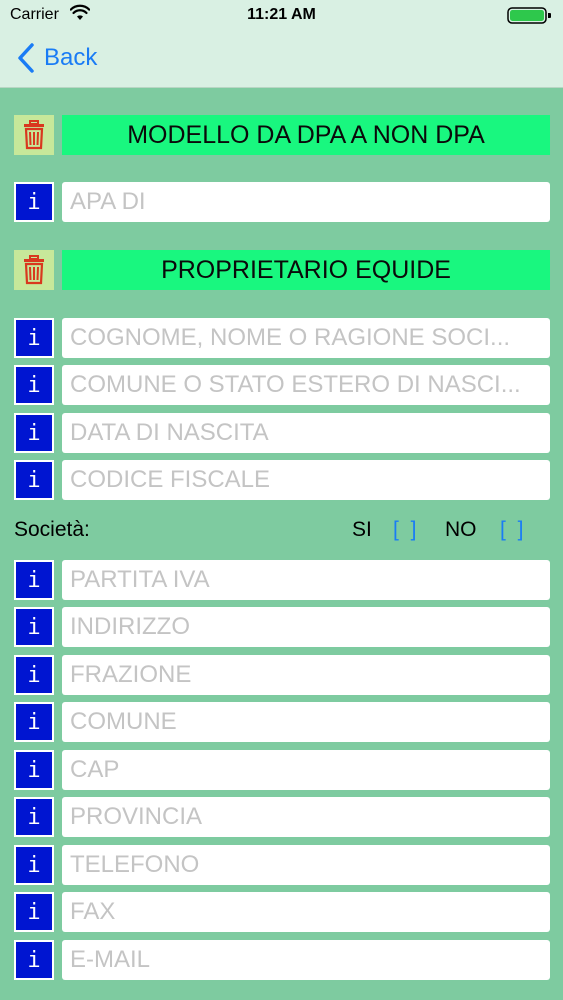 The image size is (563, 1000). I want to click on societa-row: Società: SI [ ] NO [ ], so click(281, 532).